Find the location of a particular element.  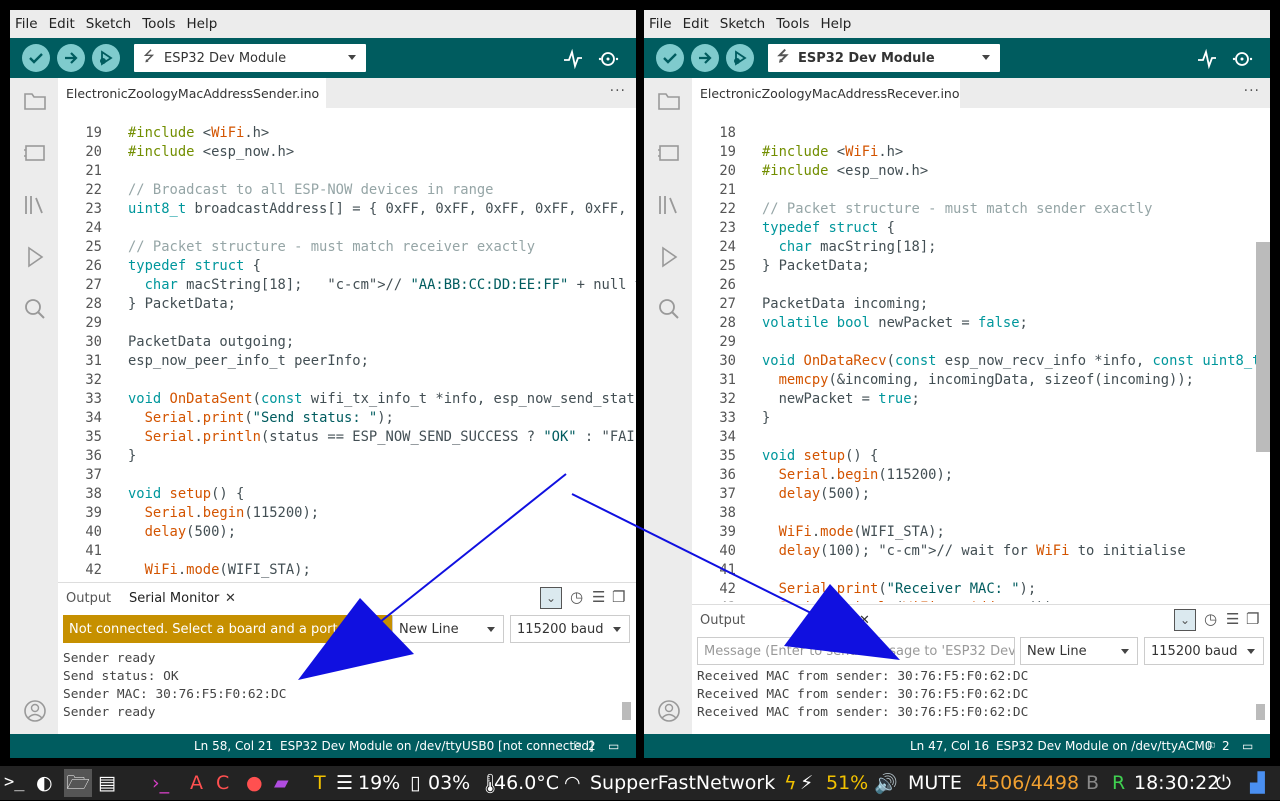

code-line: 28} PacketData; is located at coordinates (347, 304).